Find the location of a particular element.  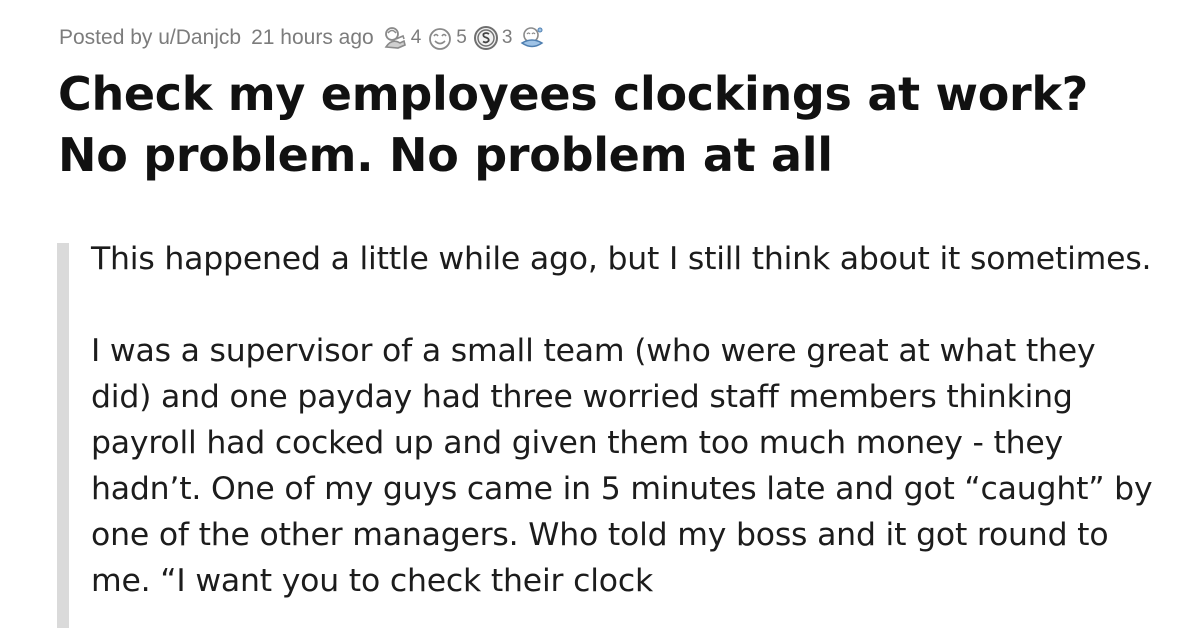

wholesome-award-icon is located at coordinates (440, 38).